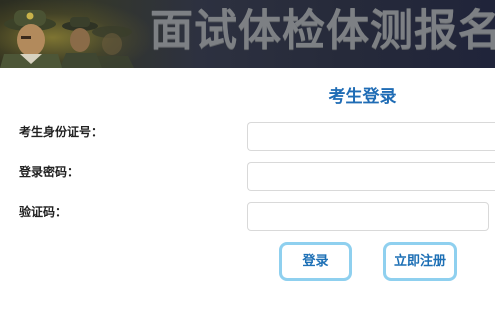 The height and width of the screenshot is (311, 495). Describe the element at coordinates (67, 39) in the screenshot. I see `soldier-photo-image` at that location.